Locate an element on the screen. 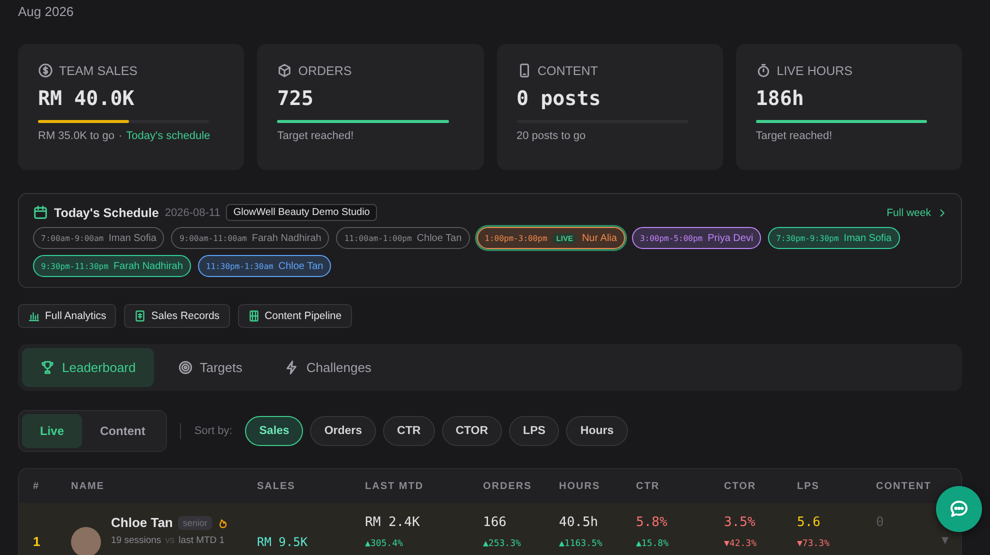 This screenshot has width=990, height=555. spreadsheet-icon is located at coordinates (140, 316).